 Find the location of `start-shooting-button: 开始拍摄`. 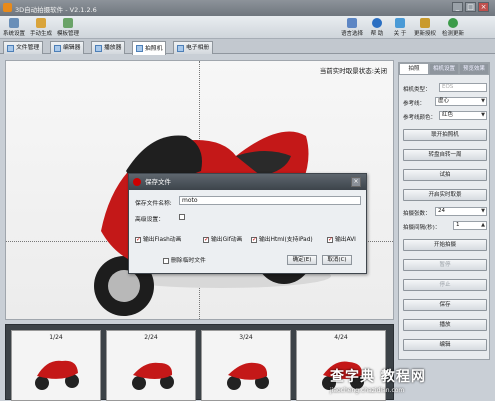

start-shooting-button: 开始拍摄 is located at coordinates (445, 245).